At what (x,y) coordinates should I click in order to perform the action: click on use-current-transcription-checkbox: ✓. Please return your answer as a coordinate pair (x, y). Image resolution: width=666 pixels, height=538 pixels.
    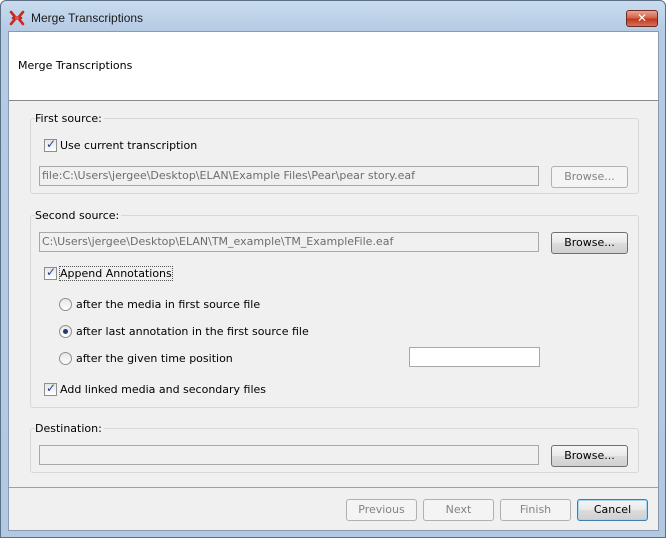
    Looking at the image, I should click on (50, 144).